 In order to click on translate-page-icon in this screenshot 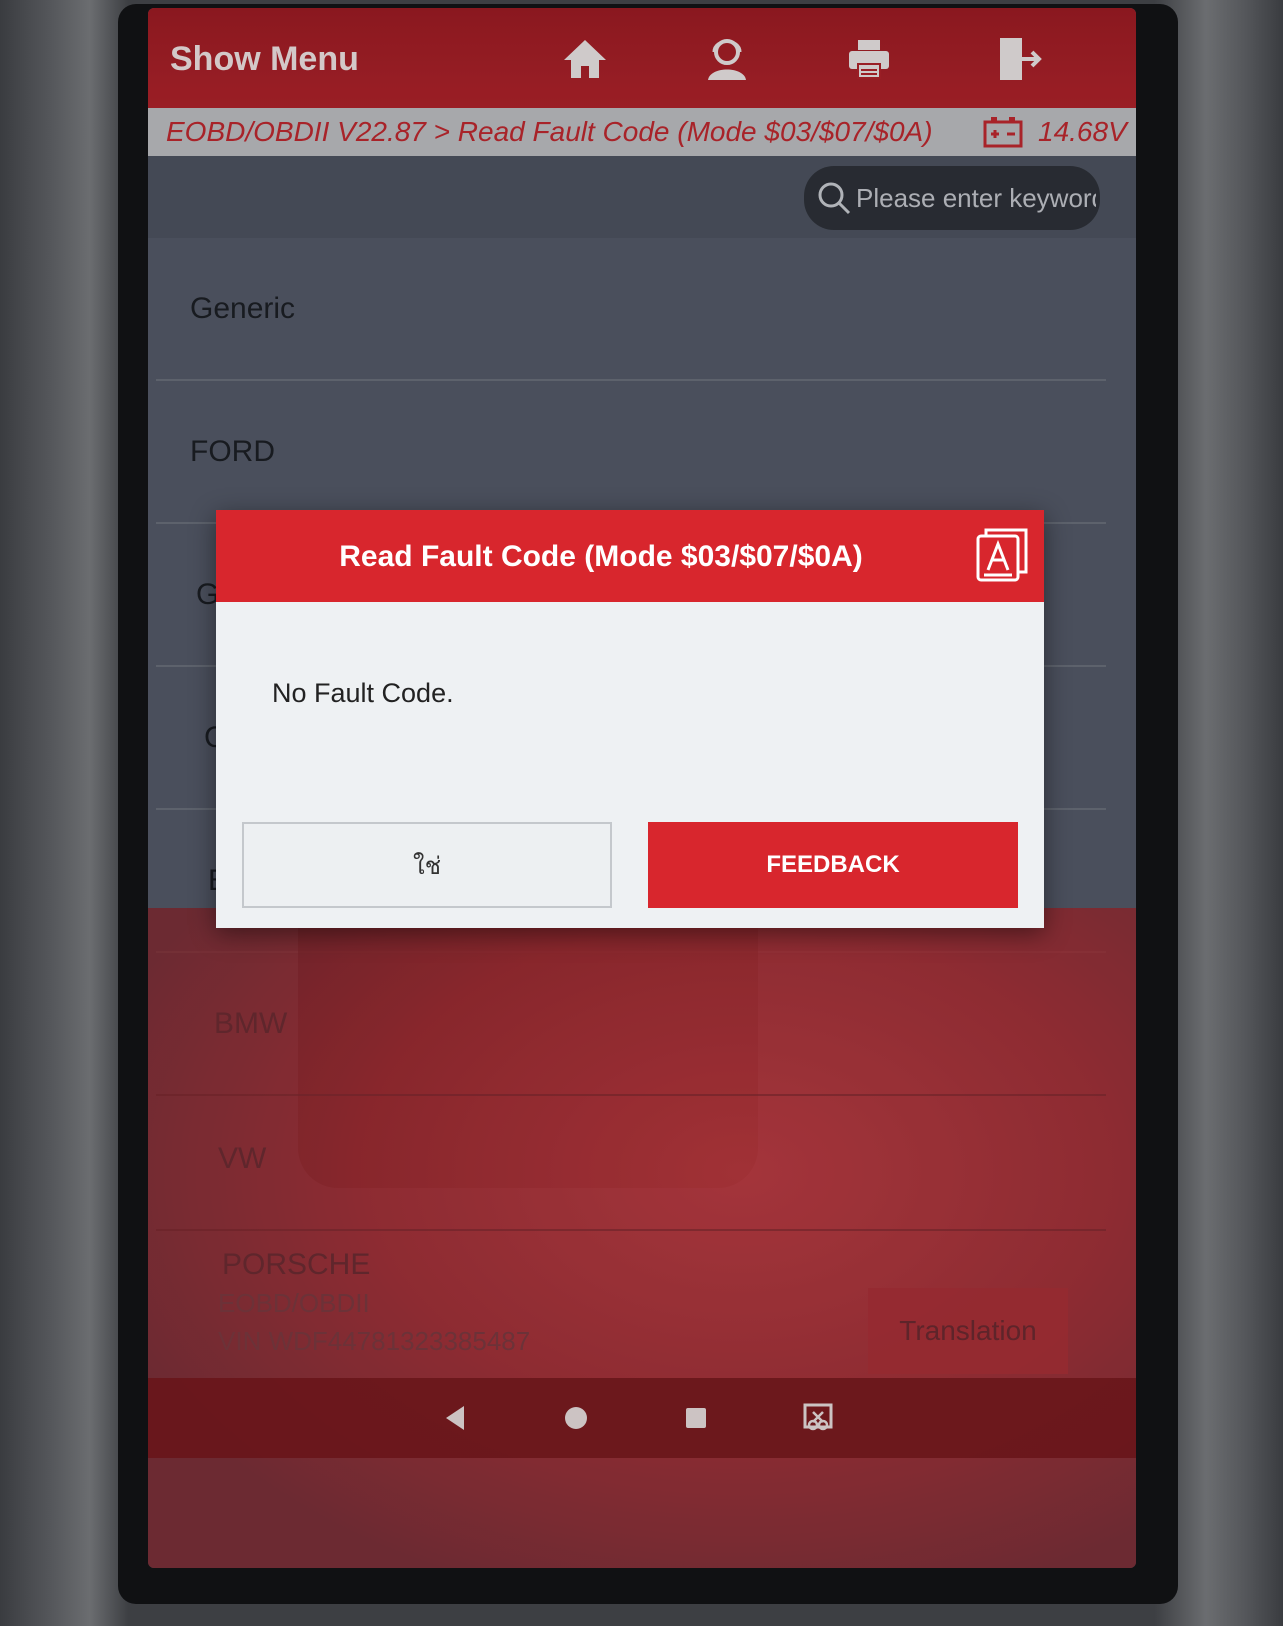, I will do `click(1003, 555)`.